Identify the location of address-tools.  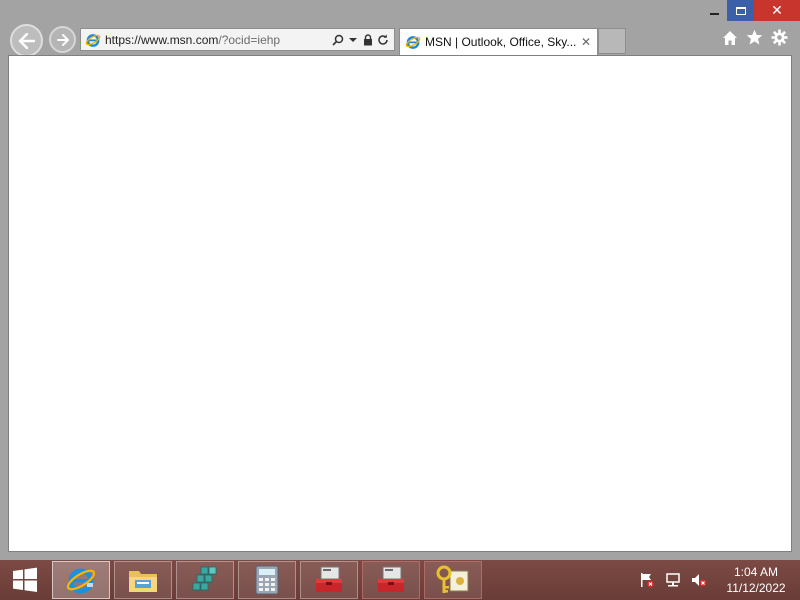
(360, 40).